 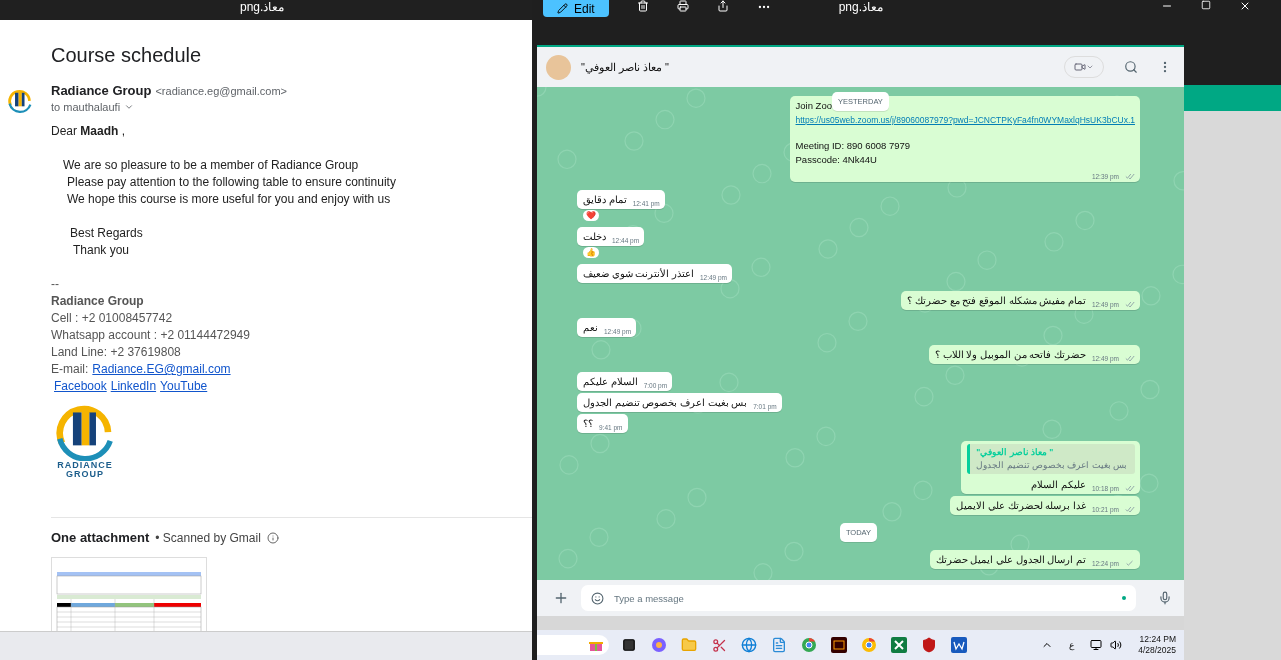 I want to click on attachments-title: One attachment, so click(x=100, y=537).